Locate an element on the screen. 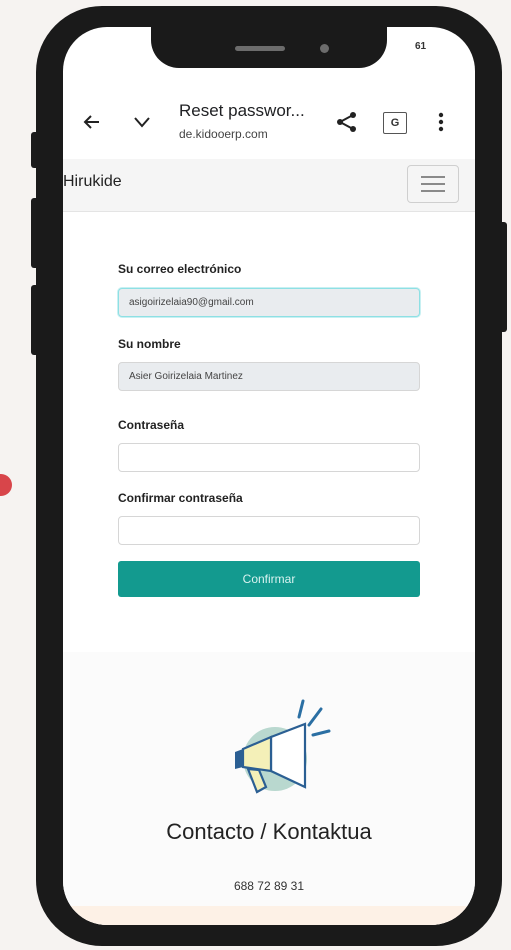 The width and height of the screenshot is (511, 950). contact-title: Contacto / Kontaktua is located at coordinates (269, 831).